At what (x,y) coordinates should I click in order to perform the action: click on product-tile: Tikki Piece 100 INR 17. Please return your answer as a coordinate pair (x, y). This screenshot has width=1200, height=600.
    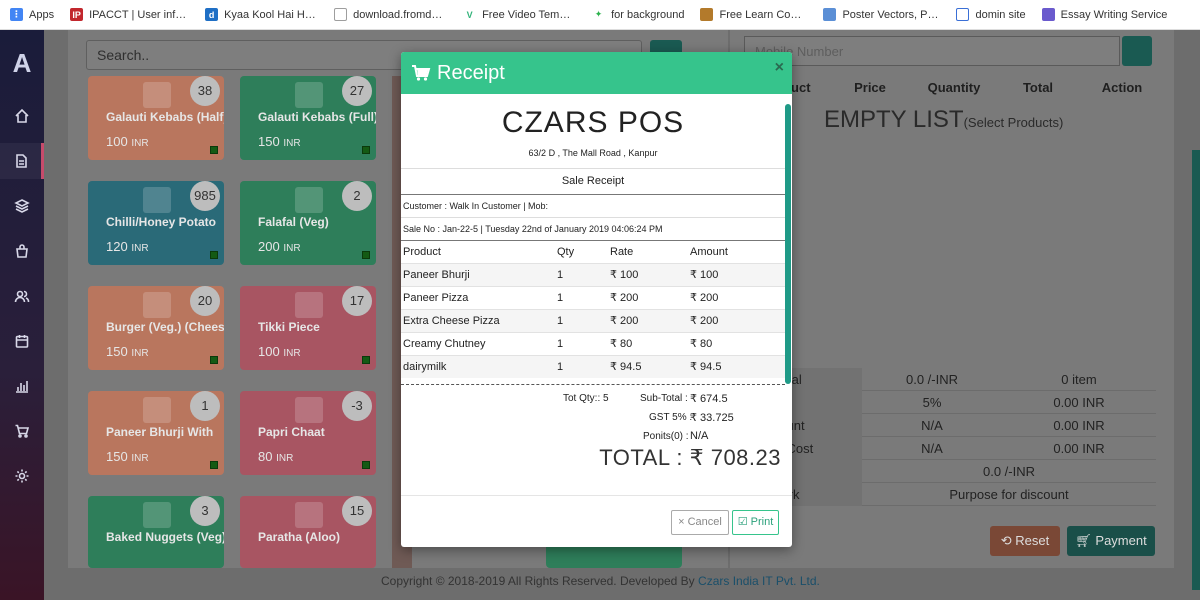
    Looking at the image, I should click on (308, 328).